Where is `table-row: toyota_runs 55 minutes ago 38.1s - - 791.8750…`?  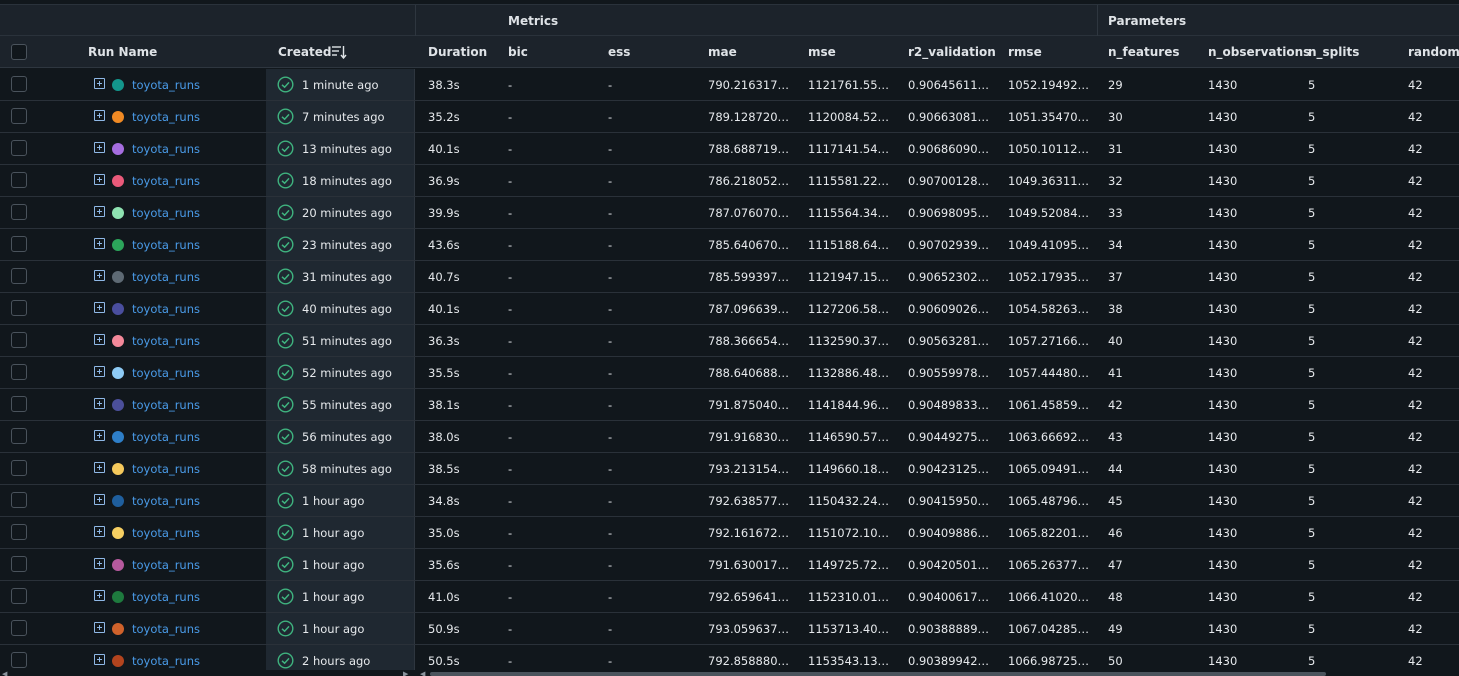
table-row: toyota_runs 55 minutes ago 38.1s - - 791.8750… is located at coordinates (729, 405).